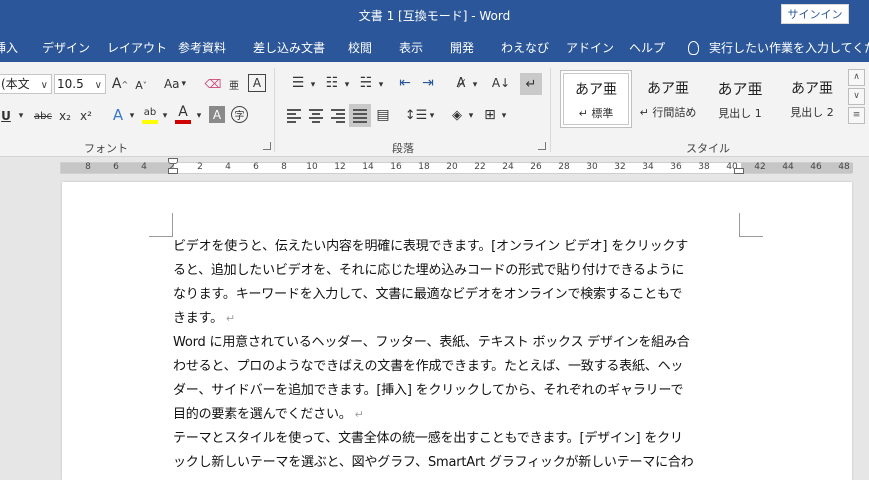 Image resolution: width=869 pixels, height=480 pixels. I want to click on bullets-icon: ☰, so click(298, 83).